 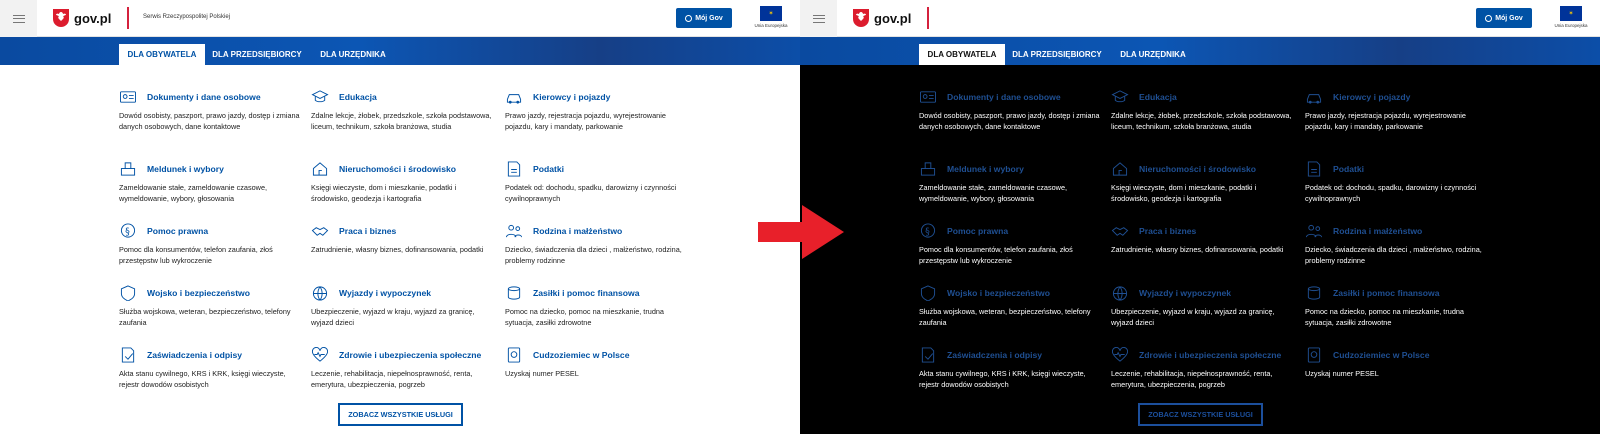 I want to click on category-title-row: Meldunek i wybory, so click(x=1011, y=169).